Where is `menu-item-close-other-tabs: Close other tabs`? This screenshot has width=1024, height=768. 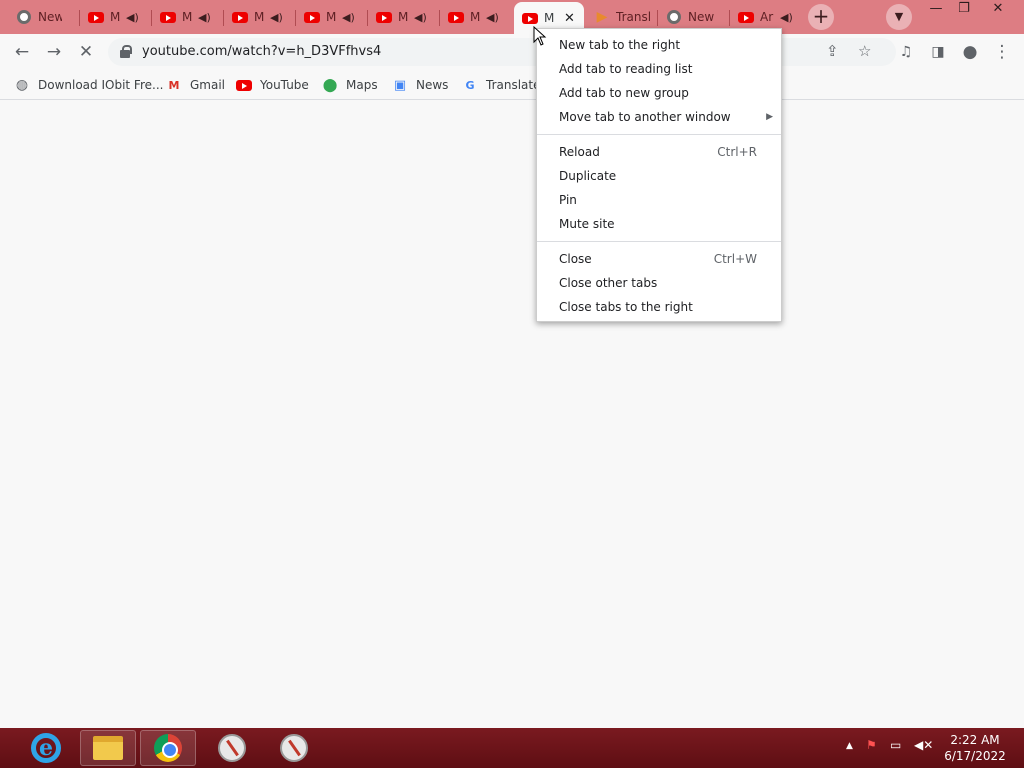
menu-item-close-other-tabs: Close other tabs is located at coordinates (659, 283).